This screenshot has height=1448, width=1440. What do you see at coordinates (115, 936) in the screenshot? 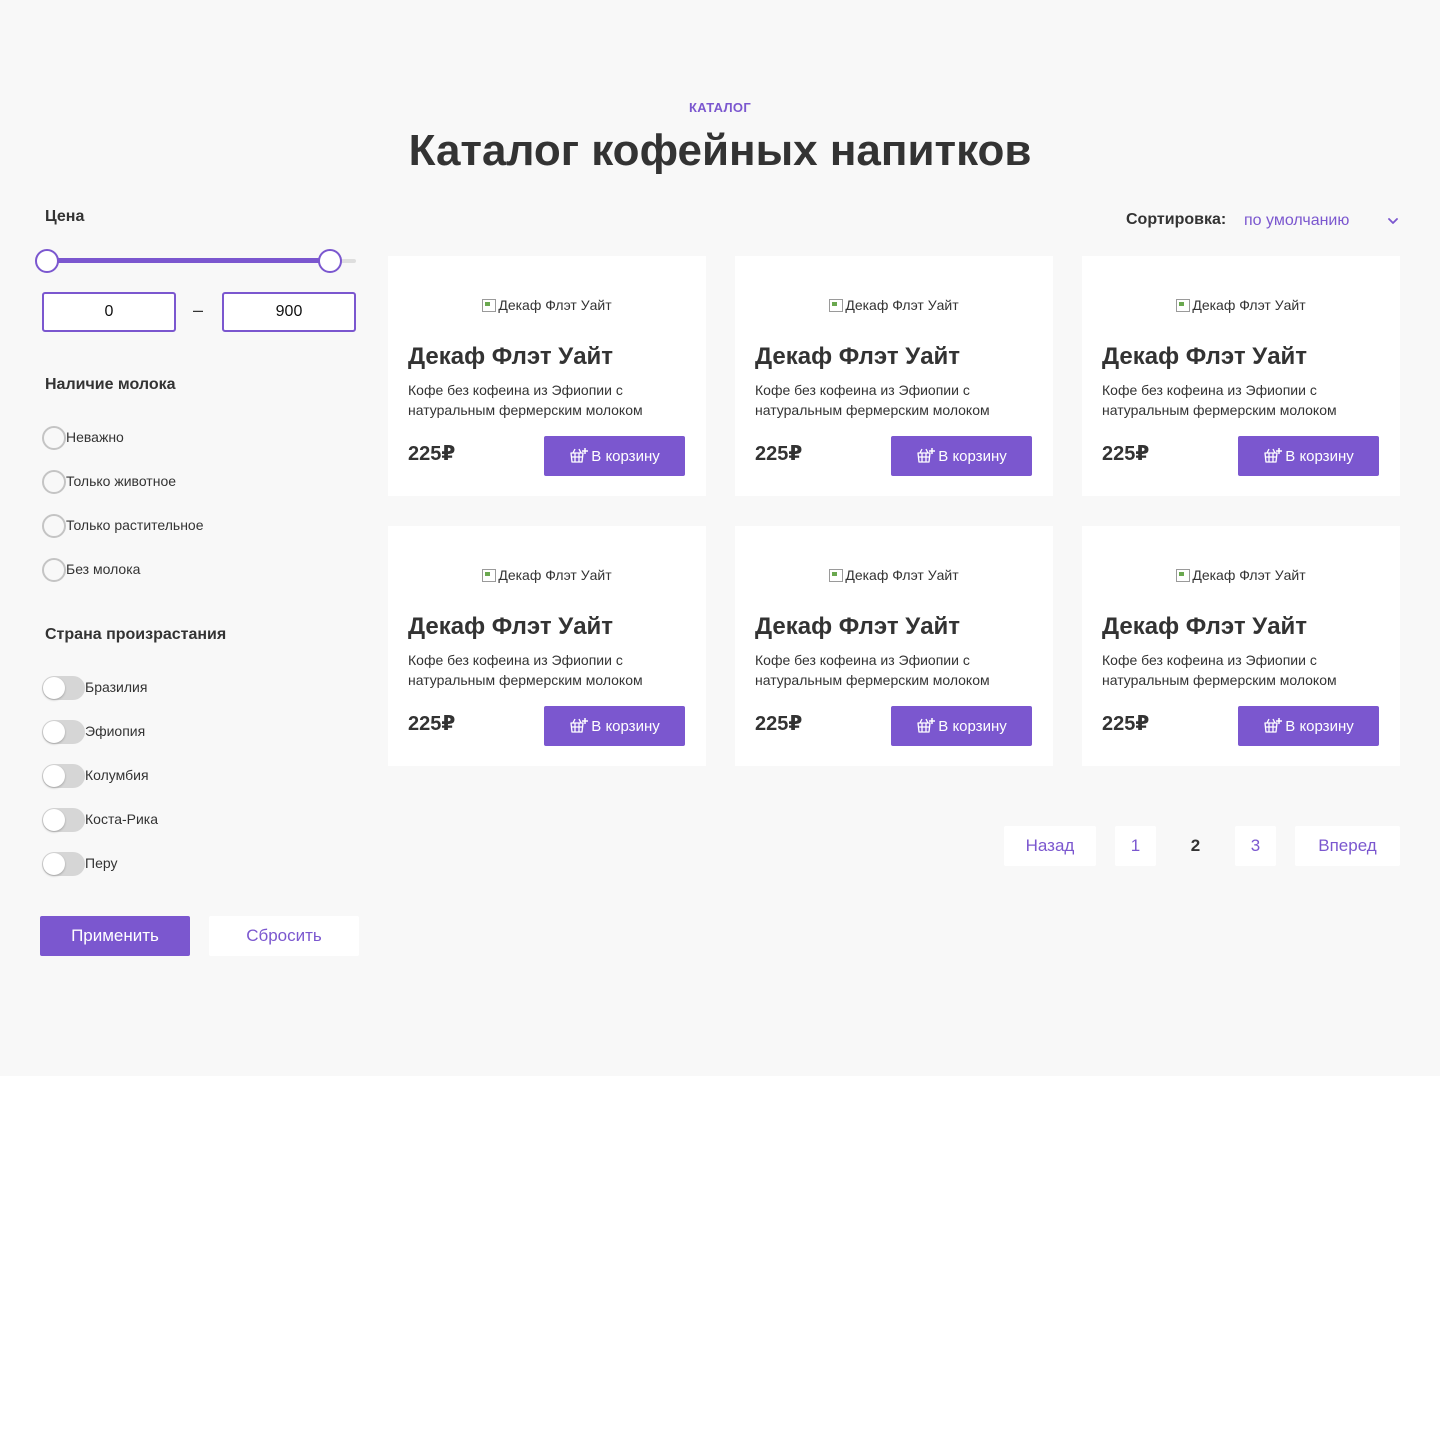
I see `apply-filters-button: Применить` at bounding box center [115, 936].